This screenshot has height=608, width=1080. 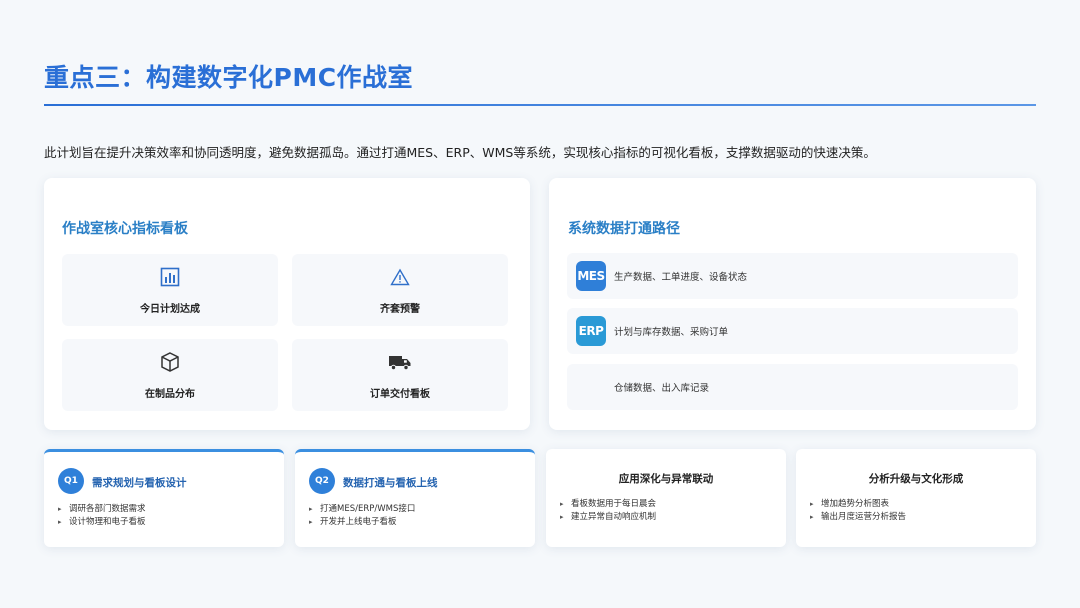 I want to click on phase-task-list: 增加趋势分析图表 输出月度运营分析报告, so click(x=858, y=511).